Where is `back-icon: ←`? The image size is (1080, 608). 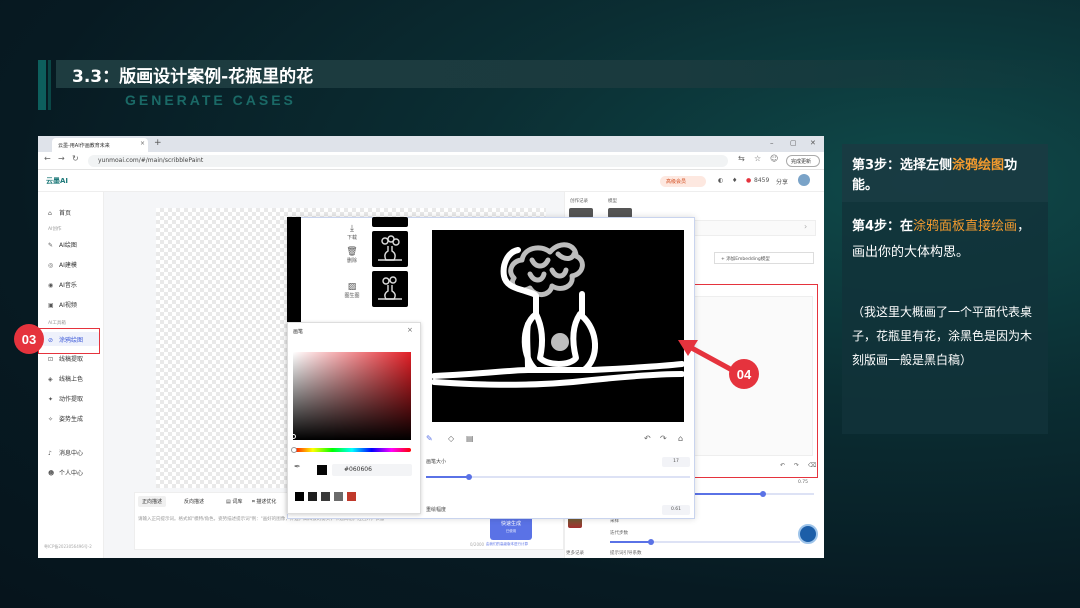
back-icon: ← is located at coordinates (47, 158).